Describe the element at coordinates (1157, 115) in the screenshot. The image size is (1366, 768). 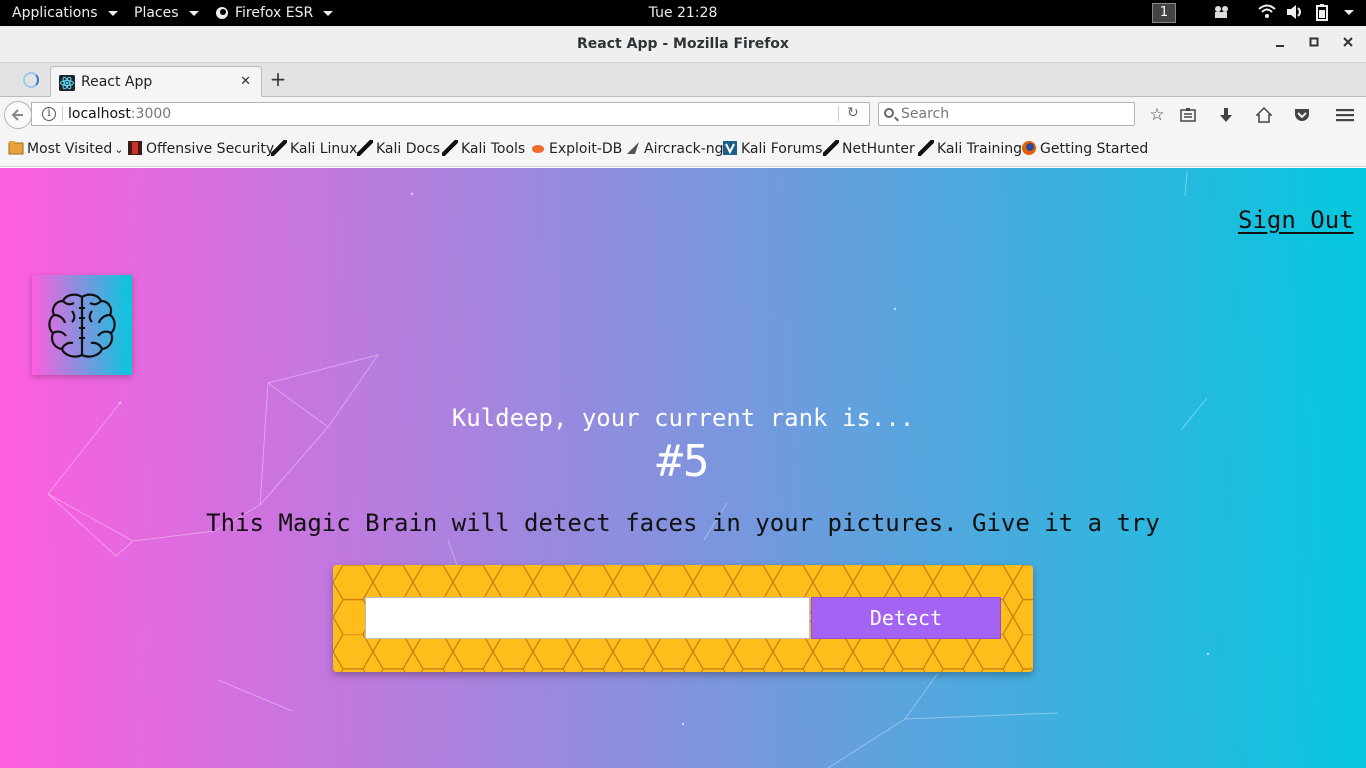
I see `bookmark-star-icon: ☆` at that location.